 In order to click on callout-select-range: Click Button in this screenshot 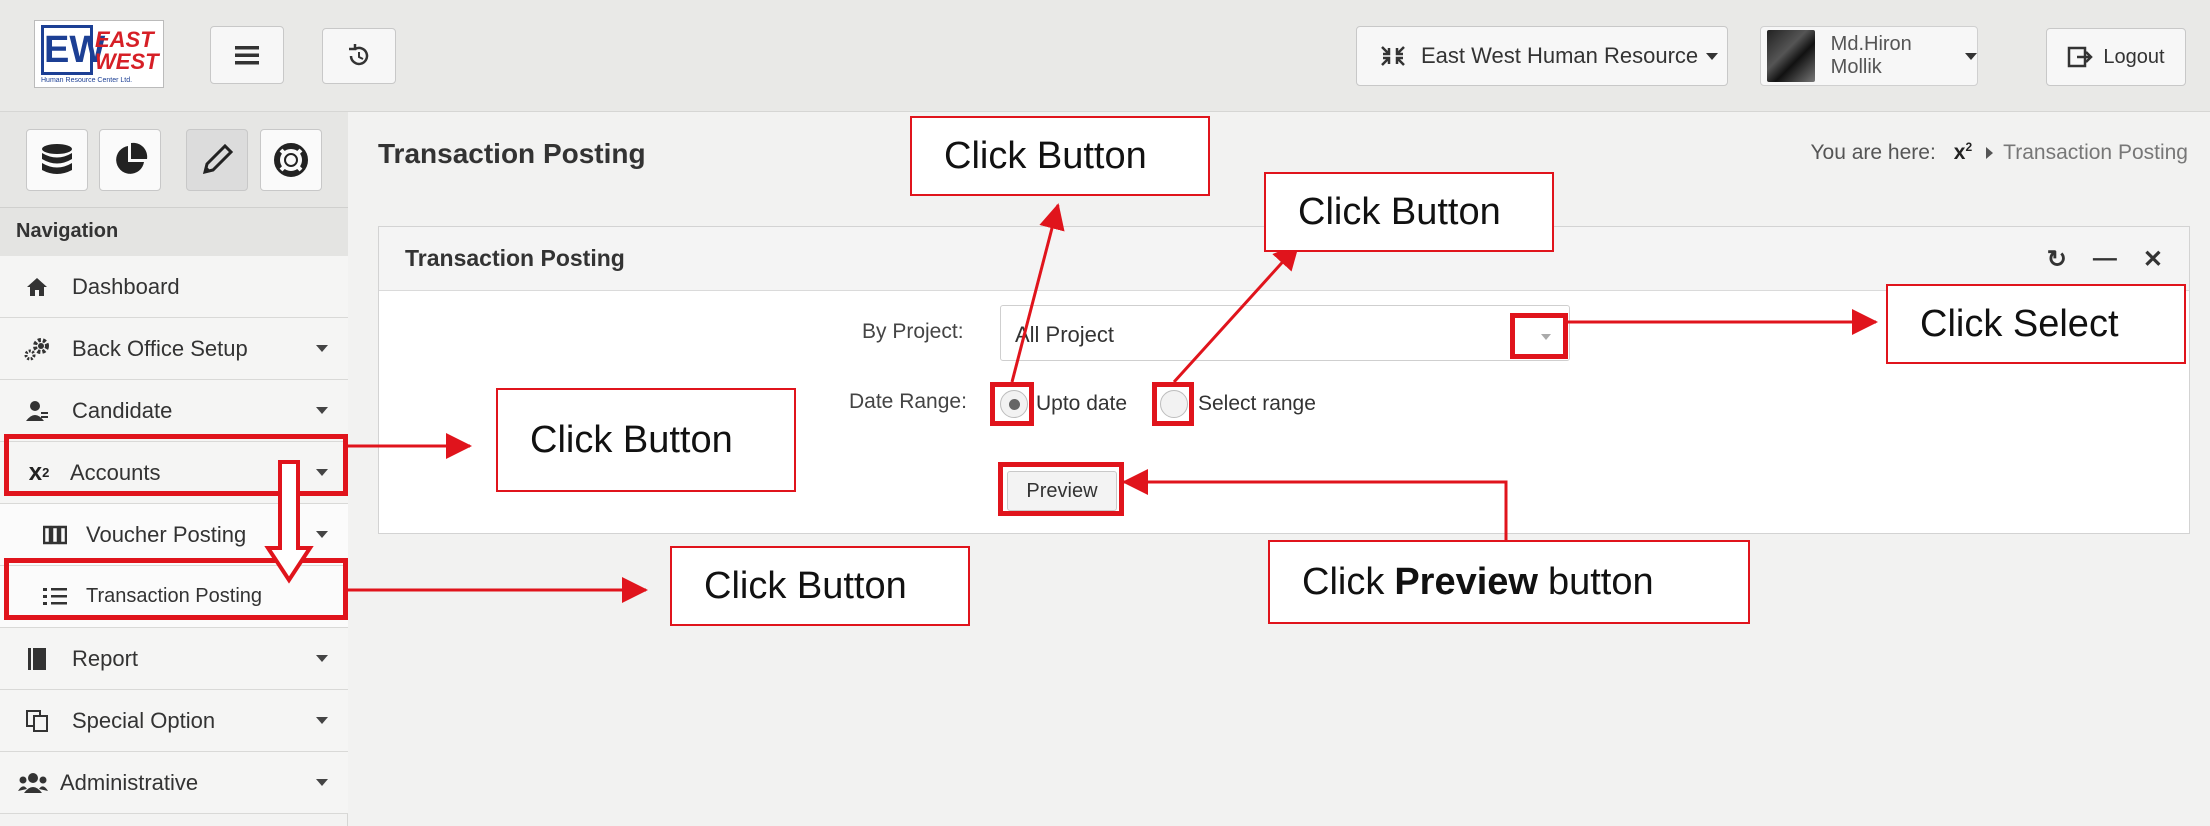, I will do `click(1409, 212)`.